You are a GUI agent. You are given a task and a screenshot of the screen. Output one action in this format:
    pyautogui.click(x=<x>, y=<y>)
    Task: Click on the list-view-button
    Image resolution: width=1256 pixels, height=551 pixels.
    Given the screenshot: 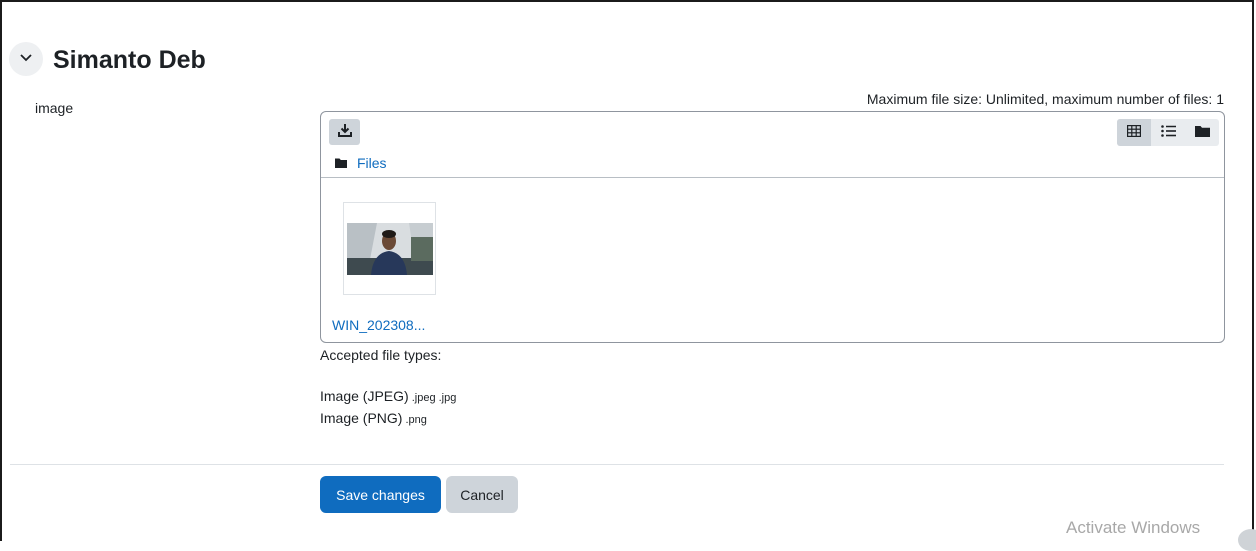 What is the action you would take?
    pyautogui.click(x=1168, y=132)
    